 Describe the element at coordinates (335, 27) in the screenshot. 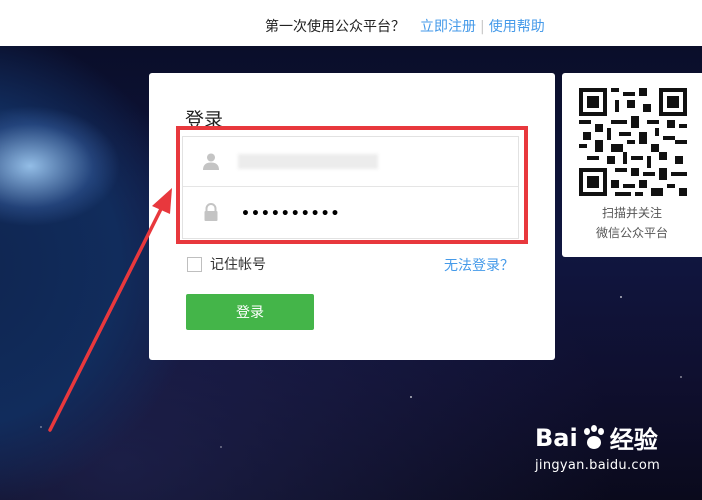

I see `first-time-question: 第一次使用公众平台？` at that location.